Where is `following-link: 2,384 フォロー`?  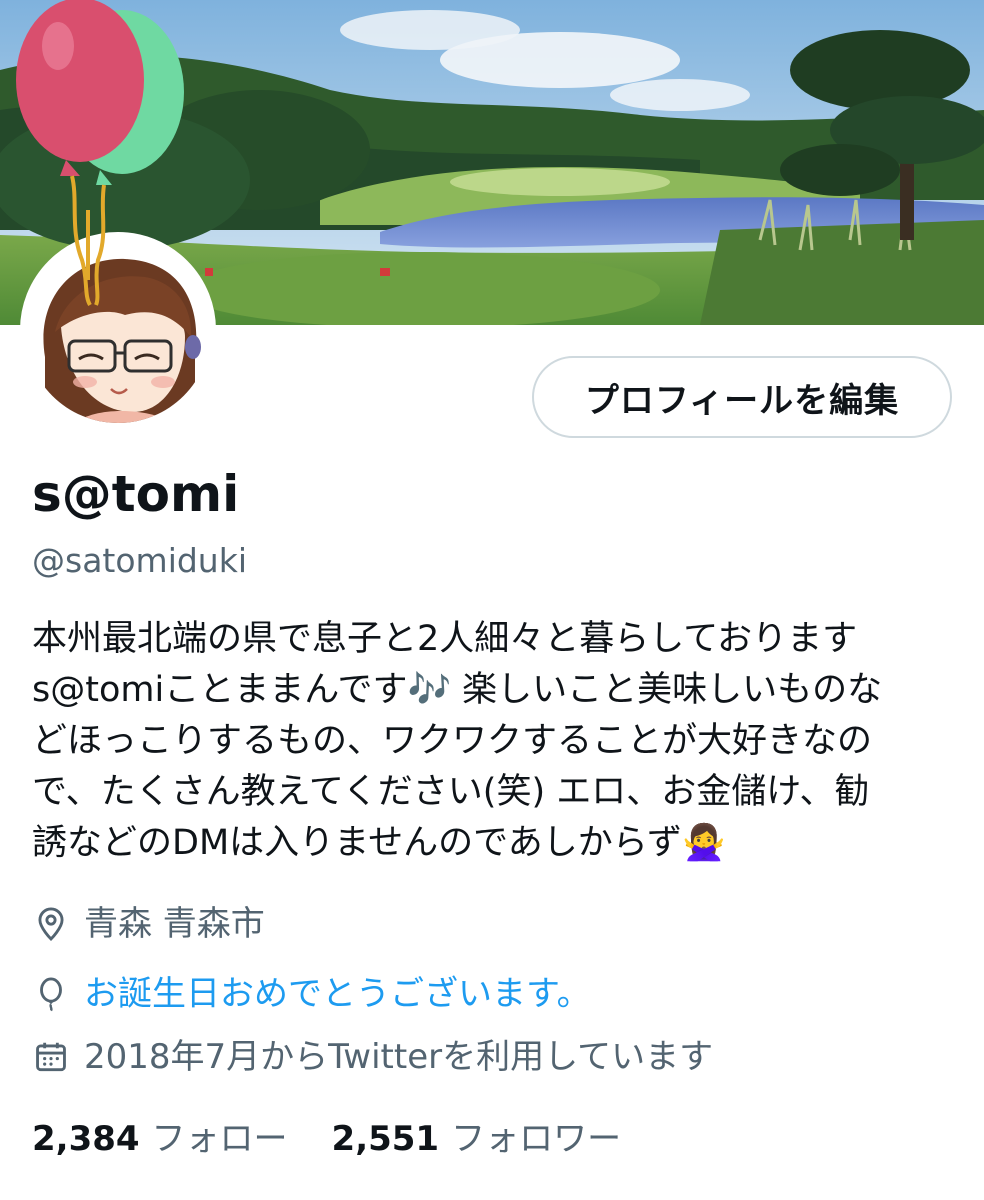
following-link: 2,384 フォロー is located at coordinates (160, 1139).